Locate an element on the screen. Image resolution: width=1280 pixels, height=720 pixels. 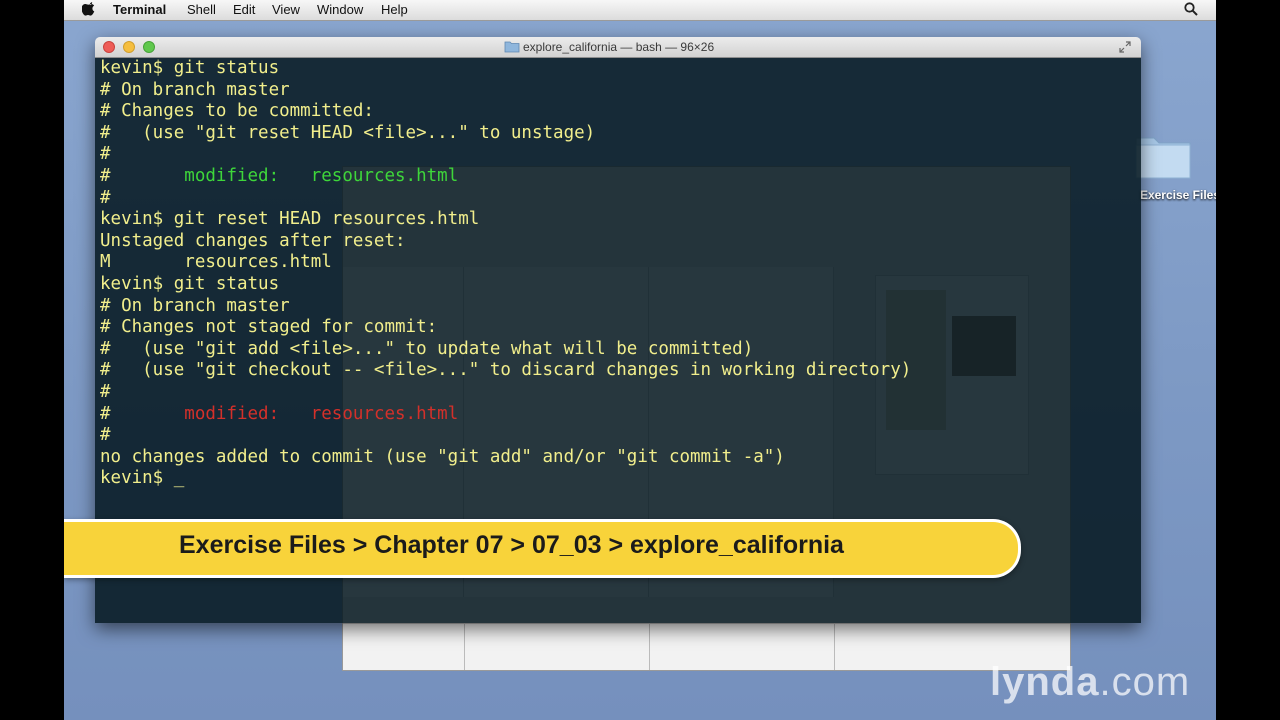
terminal-line: kevin$ _ is located at coordinates (142, 478).